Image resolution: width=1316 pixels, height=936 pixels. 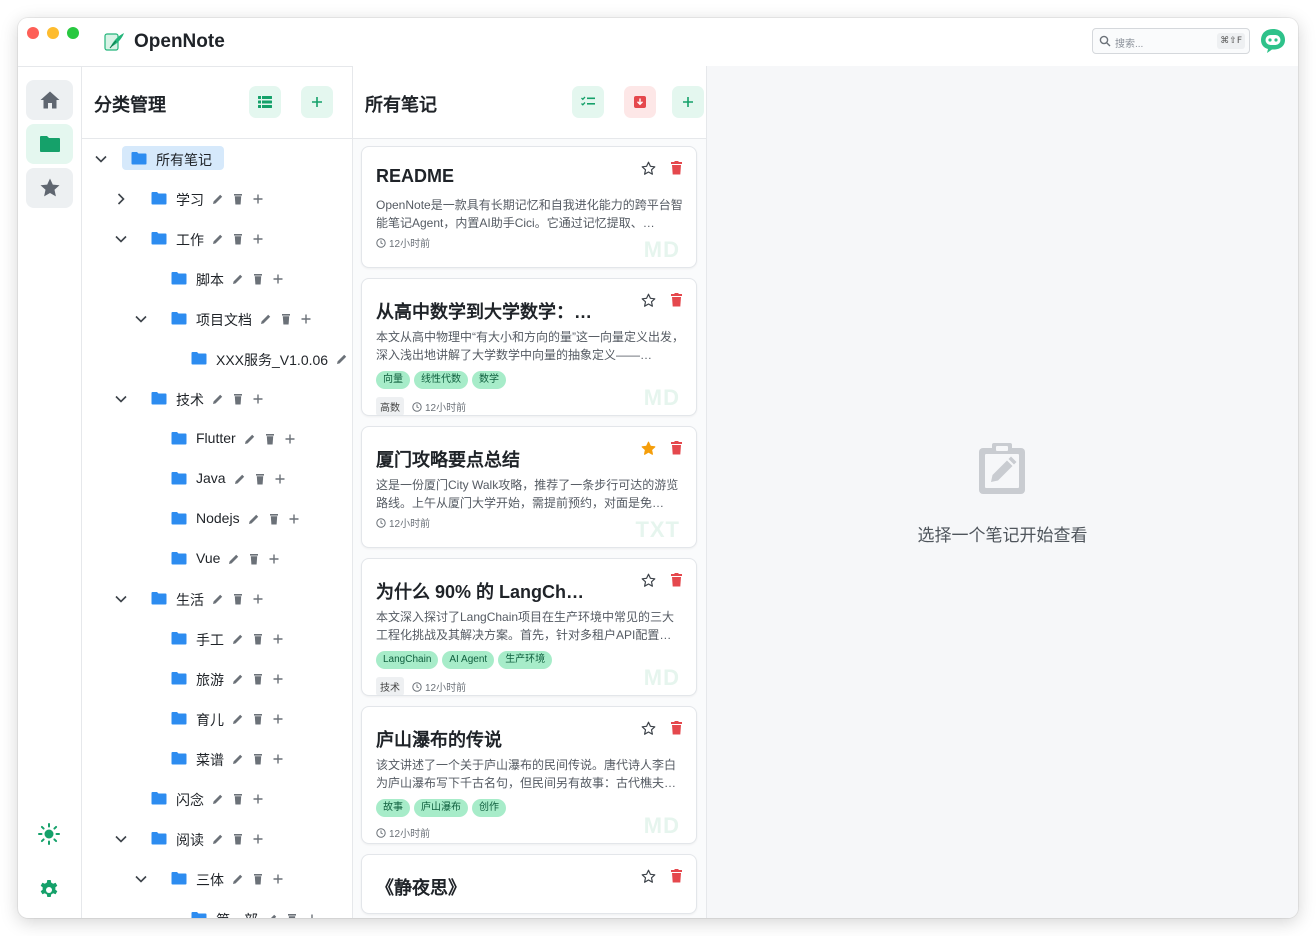 I want to click on tree-row: Flutter, so click(x=217, y=439).